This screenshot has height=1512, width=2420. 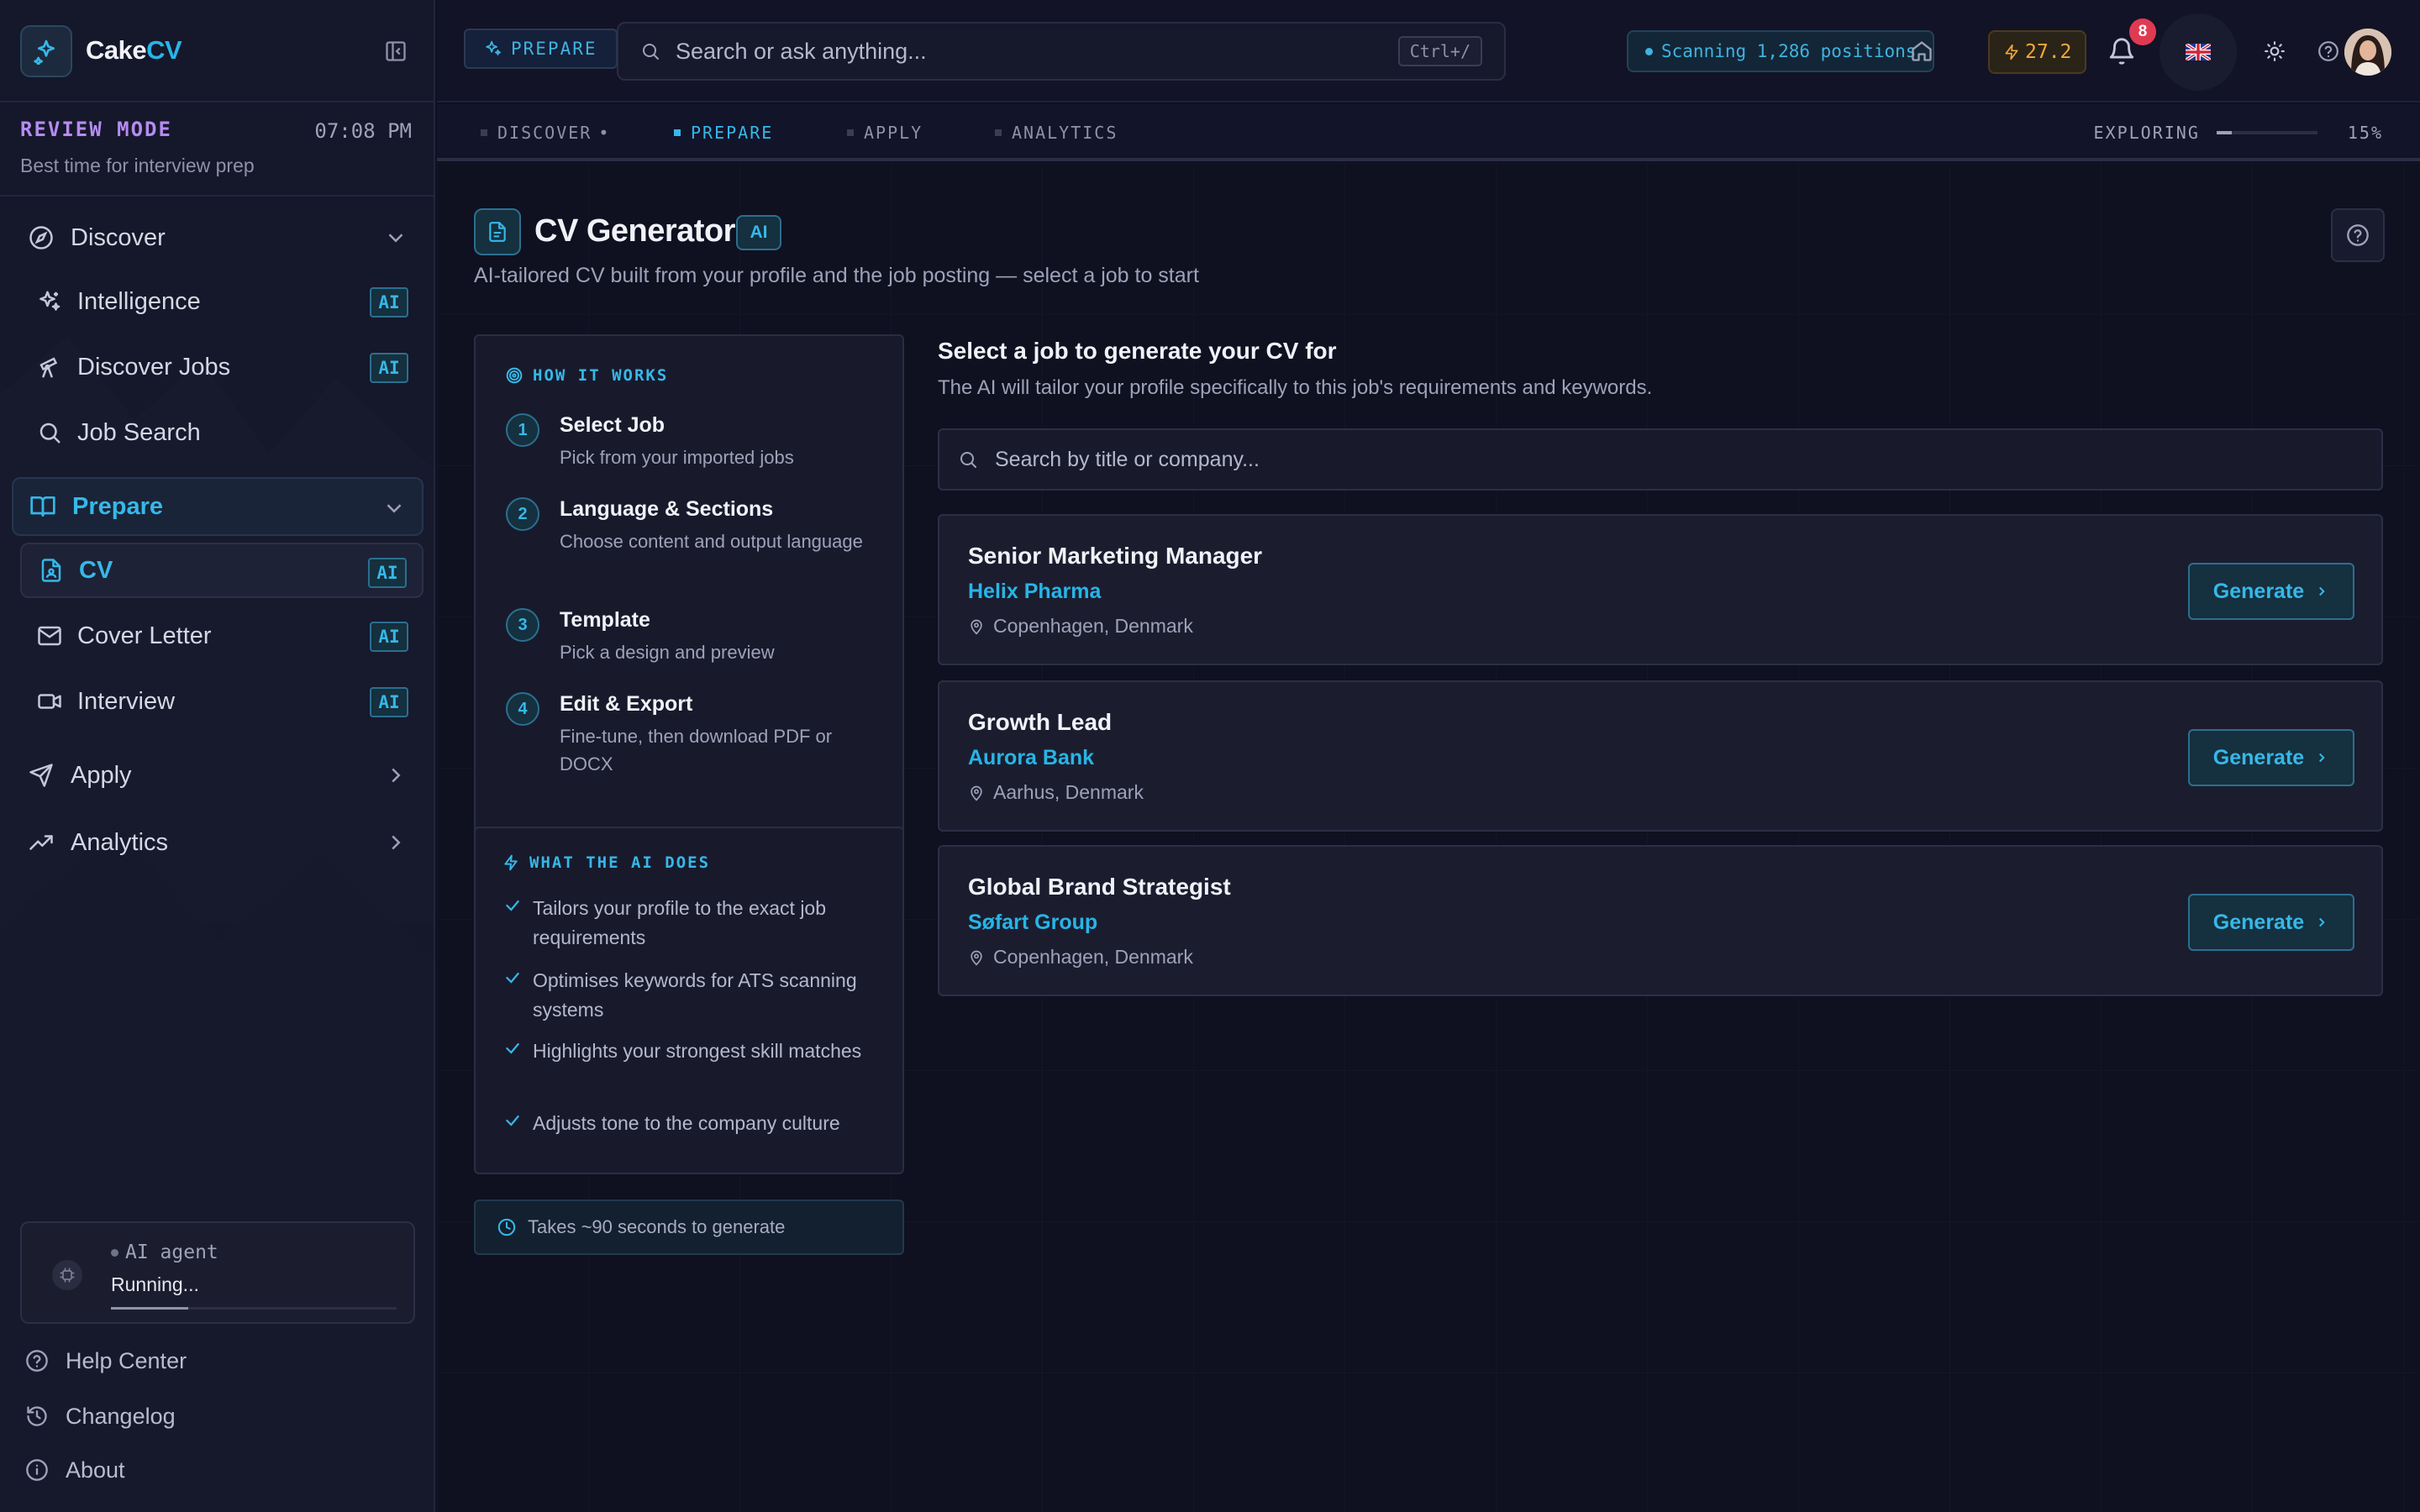 I want to click on step-title: Template, so click(x=605, y=620).